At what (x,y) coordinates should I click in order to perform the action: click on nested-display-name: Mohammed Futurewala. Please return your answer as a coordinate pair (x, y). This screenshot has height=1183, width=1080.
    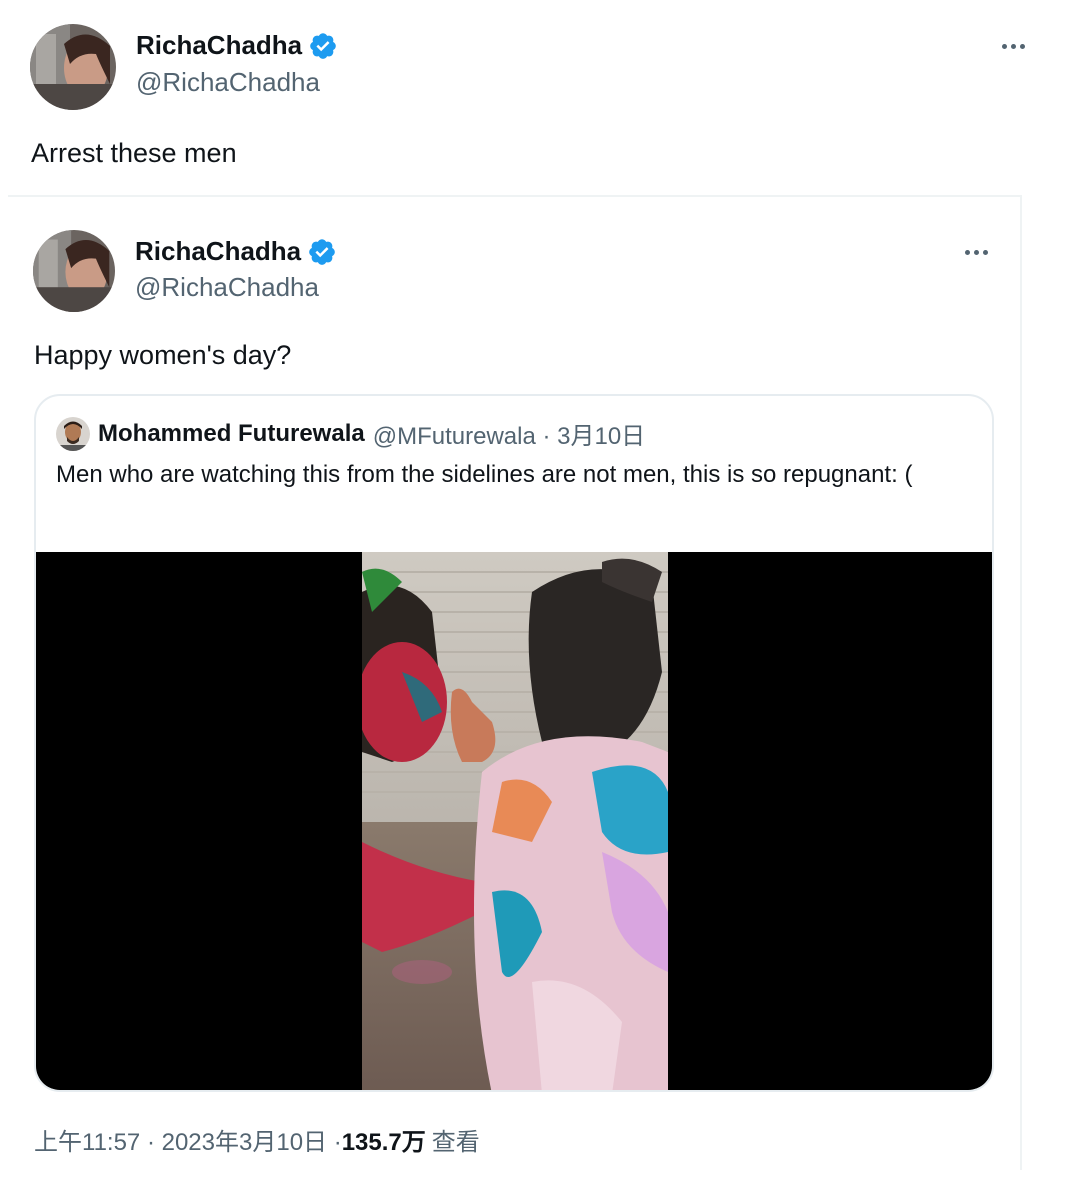
    Looking at the image, I should click on (231, 434).